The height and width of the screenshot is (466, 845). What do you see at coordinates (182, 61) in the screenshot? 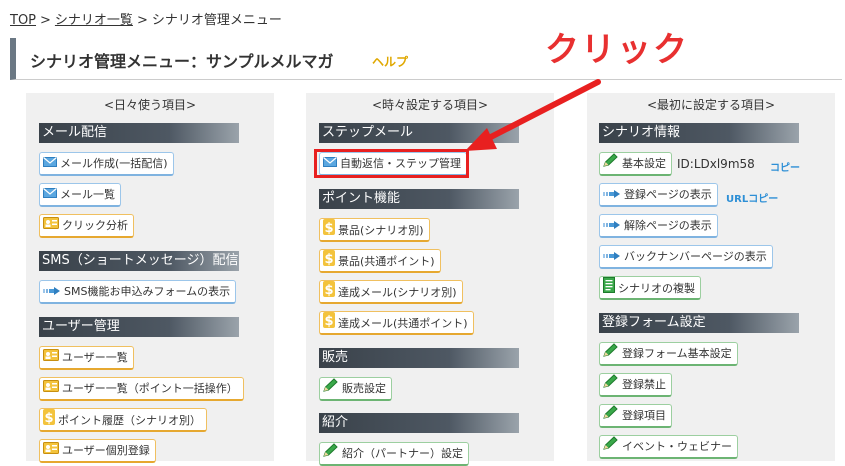
I see `page-title: シナリオ管理メニュー：サンプルメルマガ` at bounding box center [182, 61].